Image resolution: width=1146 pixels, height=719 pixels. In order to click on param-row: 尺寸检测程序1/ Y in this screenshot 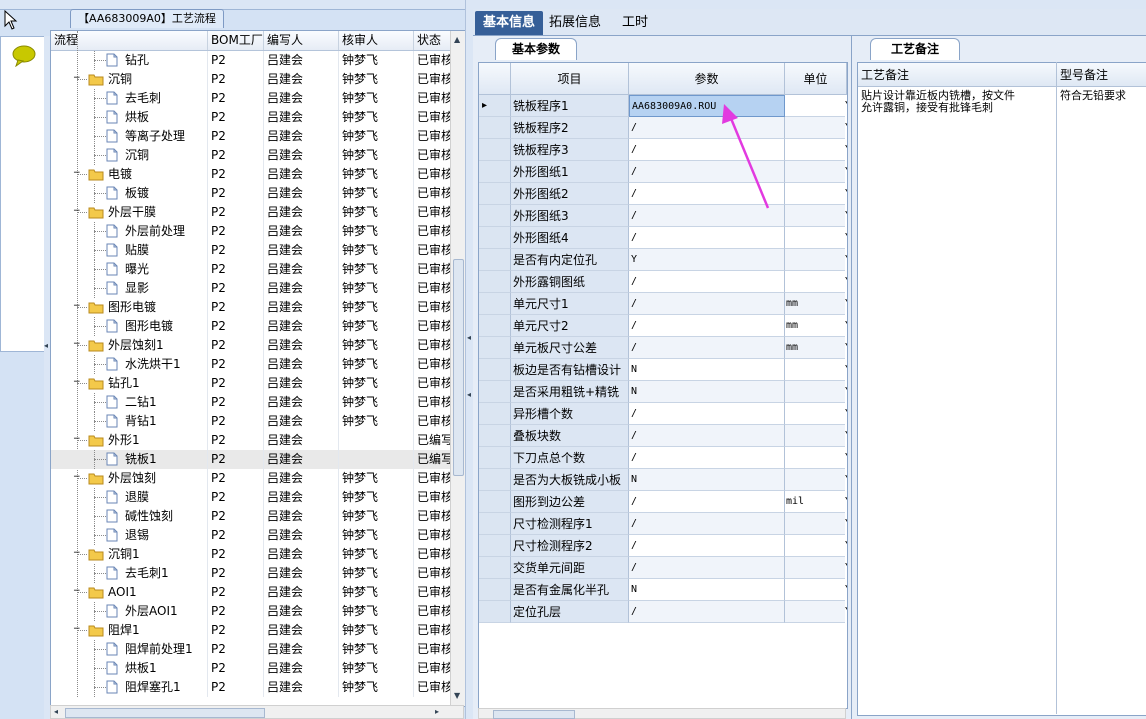, I will do `click(663, 524)`.